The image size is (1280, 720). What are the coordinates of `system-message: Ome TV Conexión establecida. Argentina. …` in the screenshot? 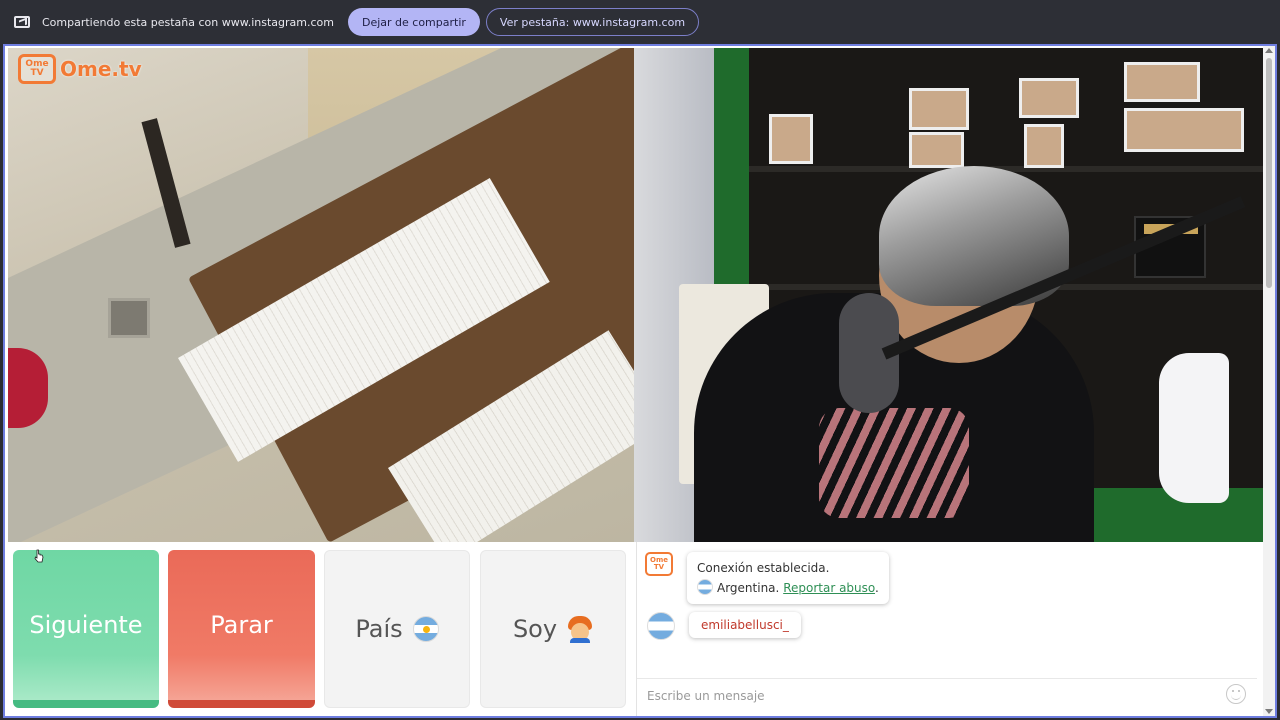 It's located at (767, 578).